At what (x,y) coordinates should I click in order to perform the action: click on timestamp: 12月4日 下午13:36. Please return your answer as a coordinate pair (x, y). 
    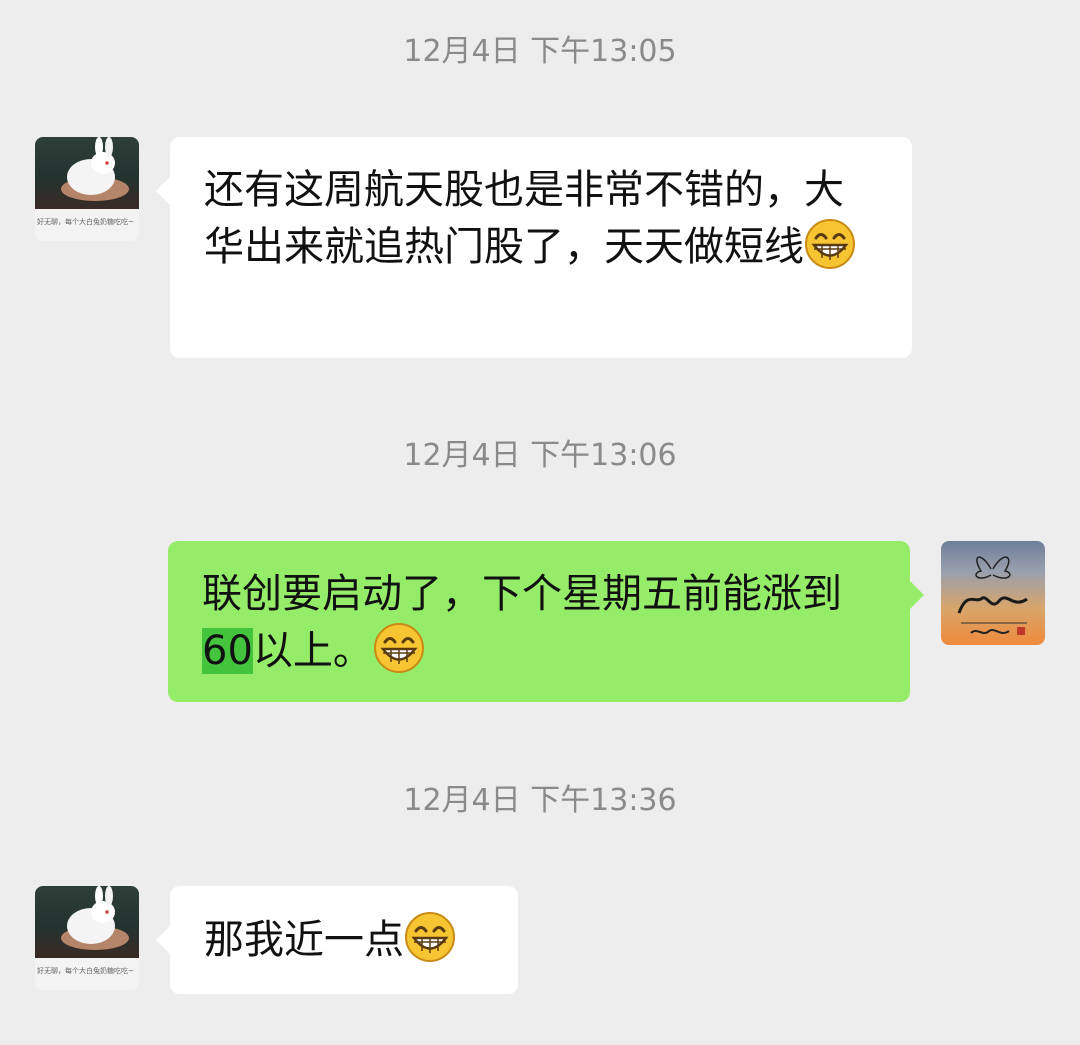
    Looking at the image, I should click on (540, 800).